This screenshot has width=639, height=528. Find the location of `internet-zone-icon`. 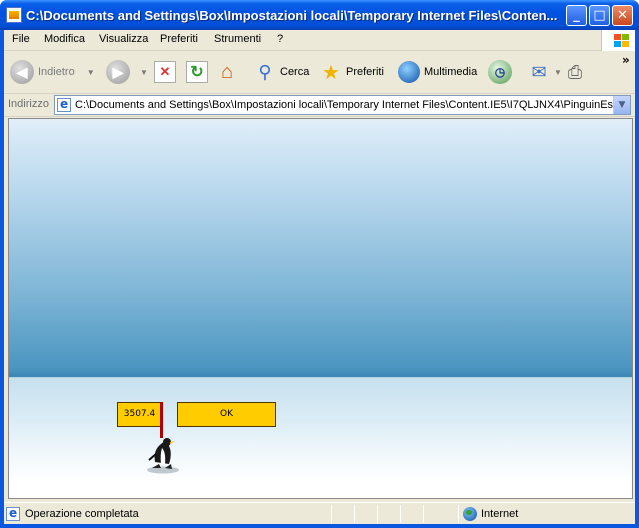

internet-zone-icon is located at coordinates (470, 514).